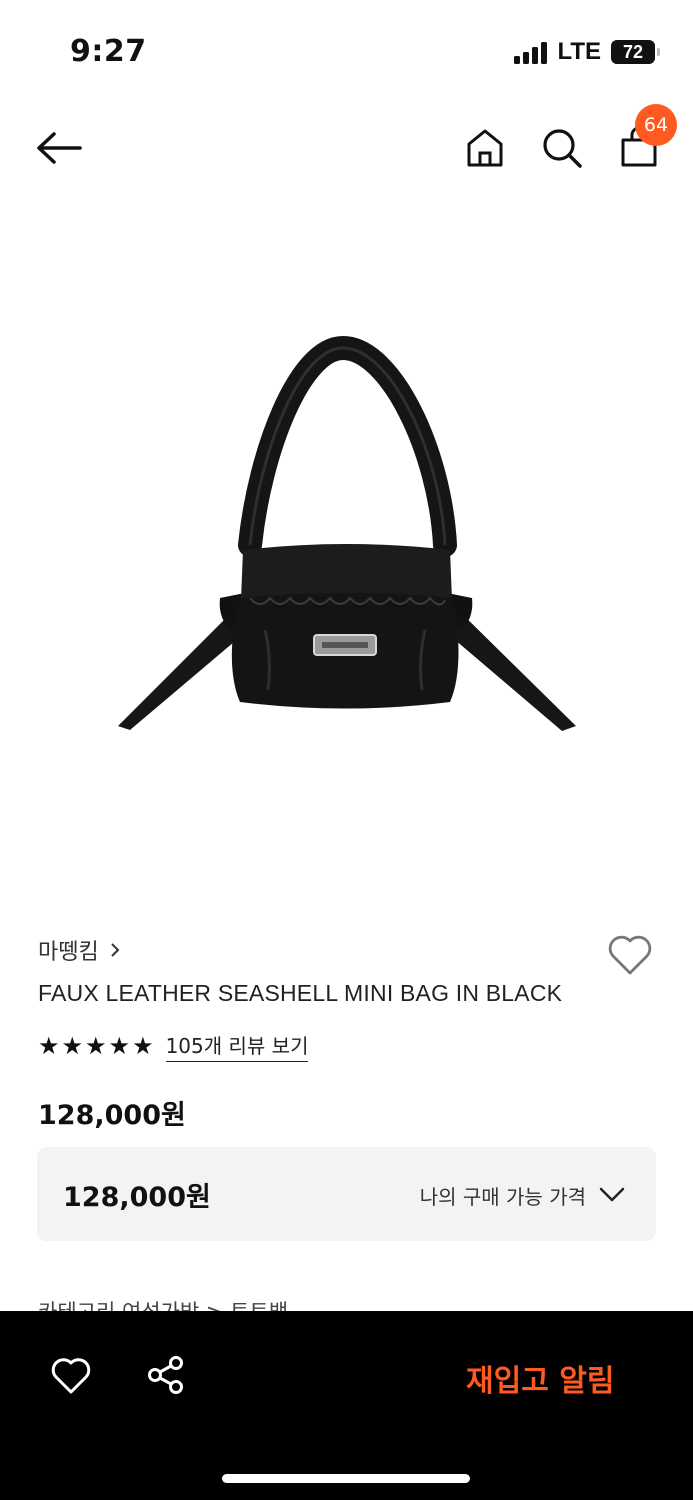 The height and width of the screenshot is (1500, 693). What do you see at coordinates (346, 1478) in the screenshot?
I see `home-indicator` at bounding box center [346, 1478].